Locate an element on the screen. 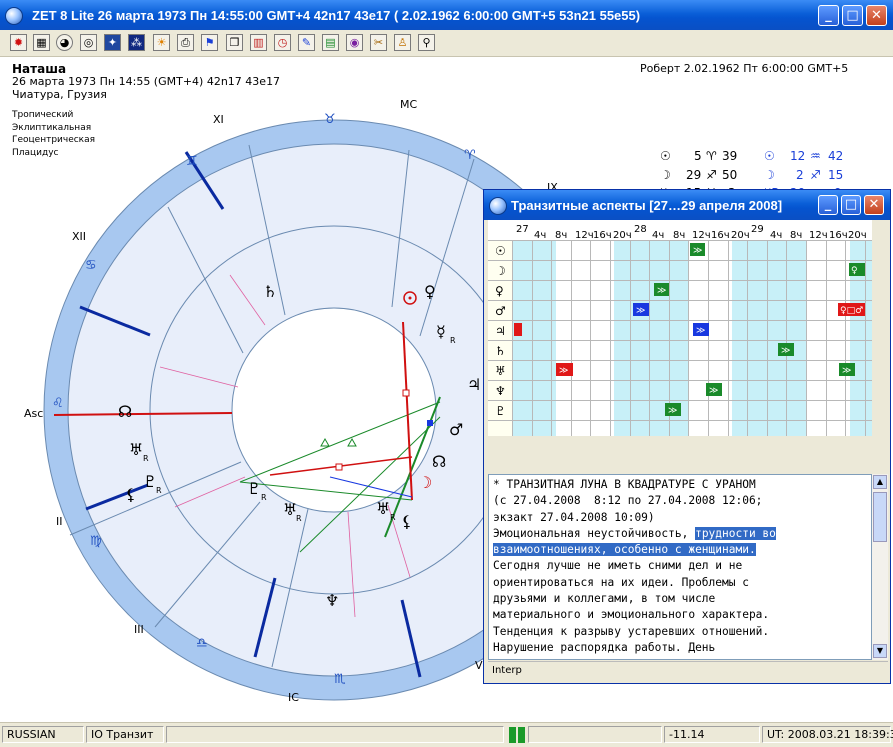  row-jupiter: ♃ is located at coordinates (500, 331).